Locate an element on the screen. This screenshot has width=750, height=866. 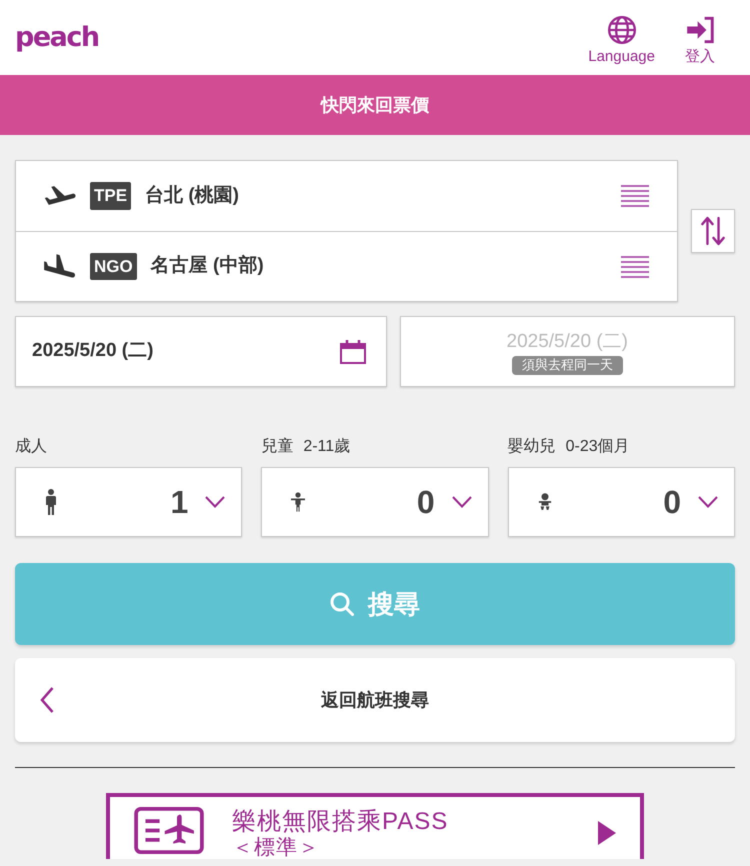
date-note-badge: 須與去程同一天 is located at coordinates (567, 366).